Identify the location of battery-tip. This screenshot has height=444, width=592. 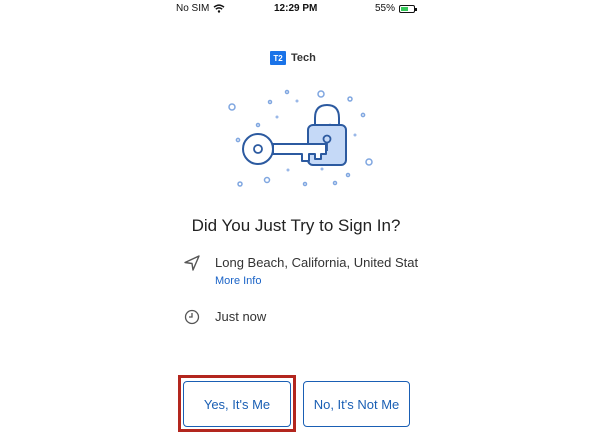
(416, 9).